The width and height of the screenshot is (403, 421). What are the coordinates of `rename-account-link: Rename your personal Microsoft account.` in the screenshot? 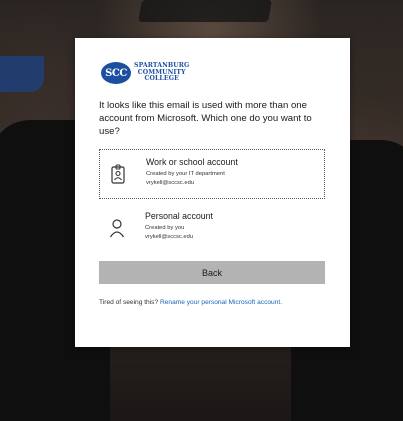 It's located at (221, 302).